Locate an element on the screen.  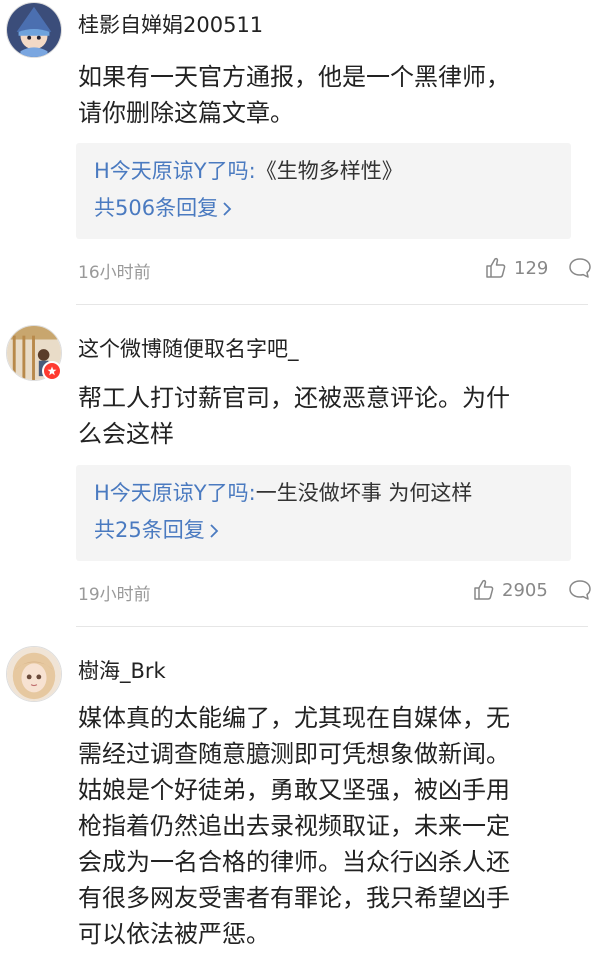
reply-count: 共25条回复 is located at coordinates (149, 530).